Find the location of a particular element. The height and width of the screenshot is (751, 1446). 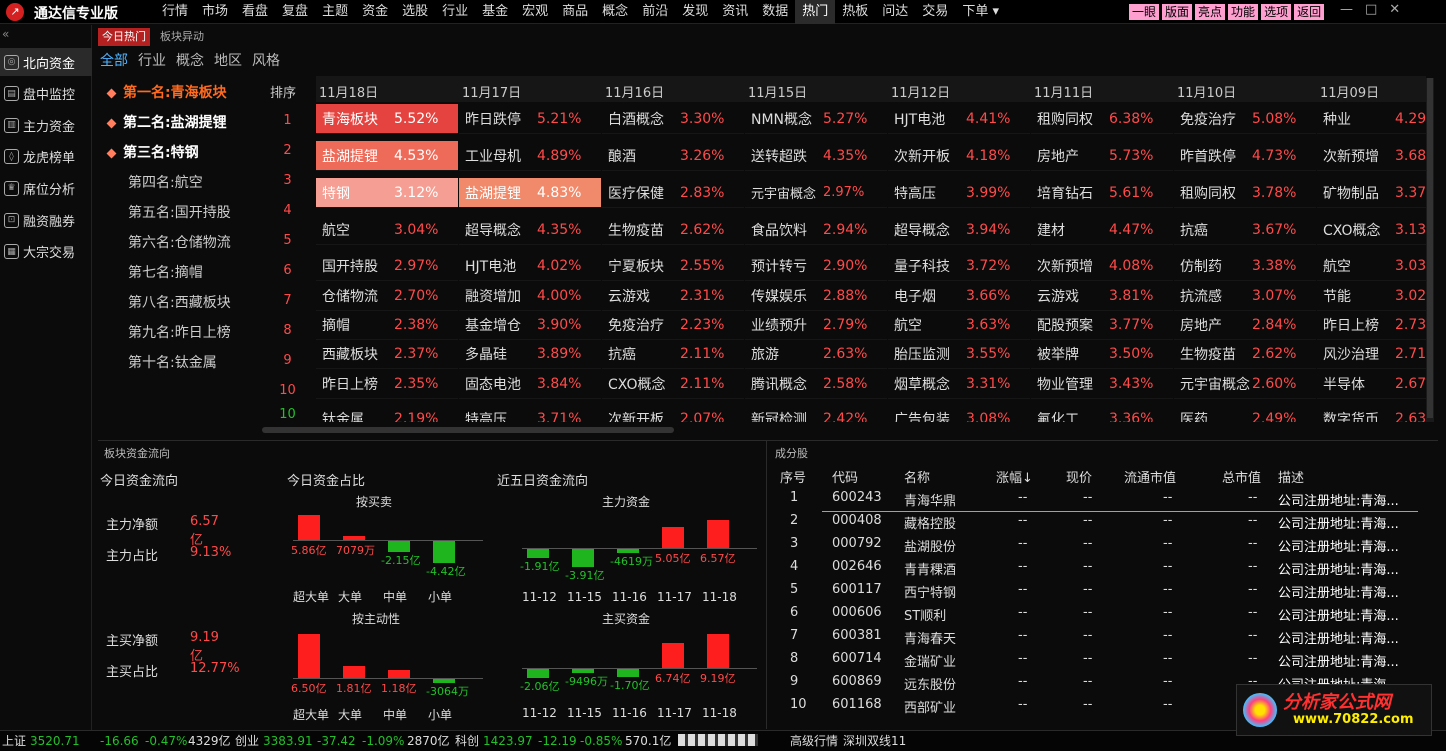

nav-item: ◎ 北向资金 is located at coordinates (46, 62).